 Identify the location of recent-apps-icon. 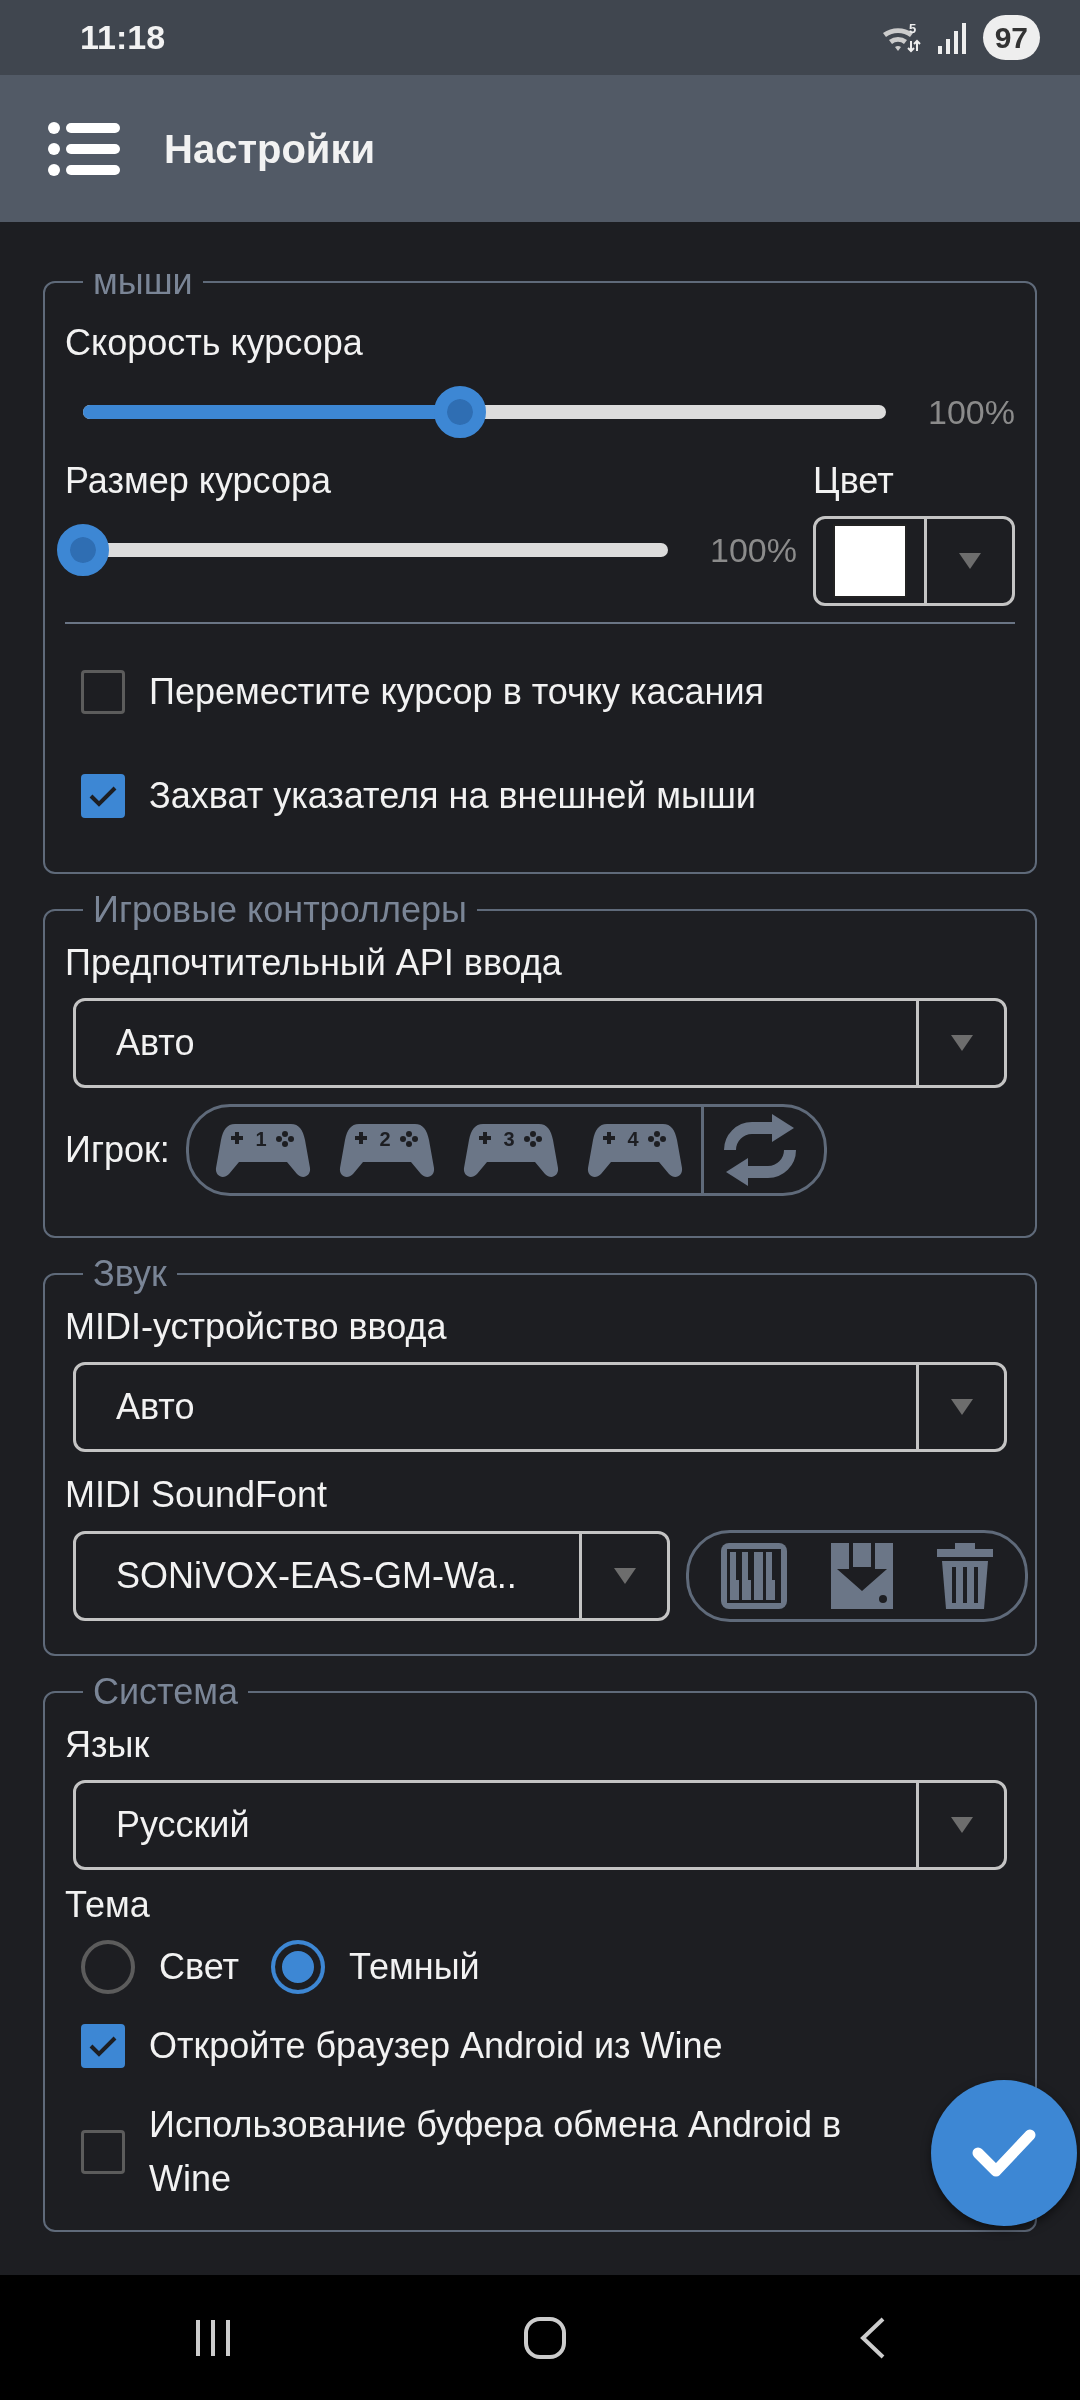
(213, 2337).